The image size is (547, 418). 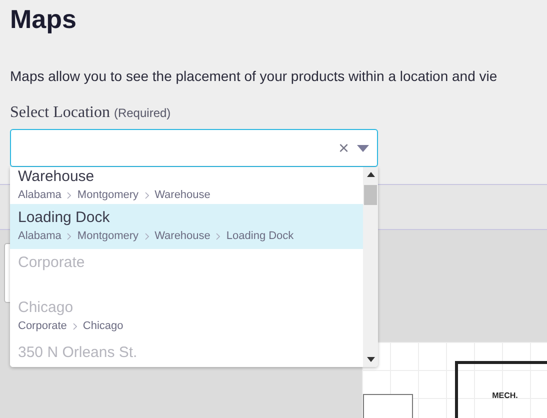 I want to click on scroll-up-icon, so click(x=370, y=174).